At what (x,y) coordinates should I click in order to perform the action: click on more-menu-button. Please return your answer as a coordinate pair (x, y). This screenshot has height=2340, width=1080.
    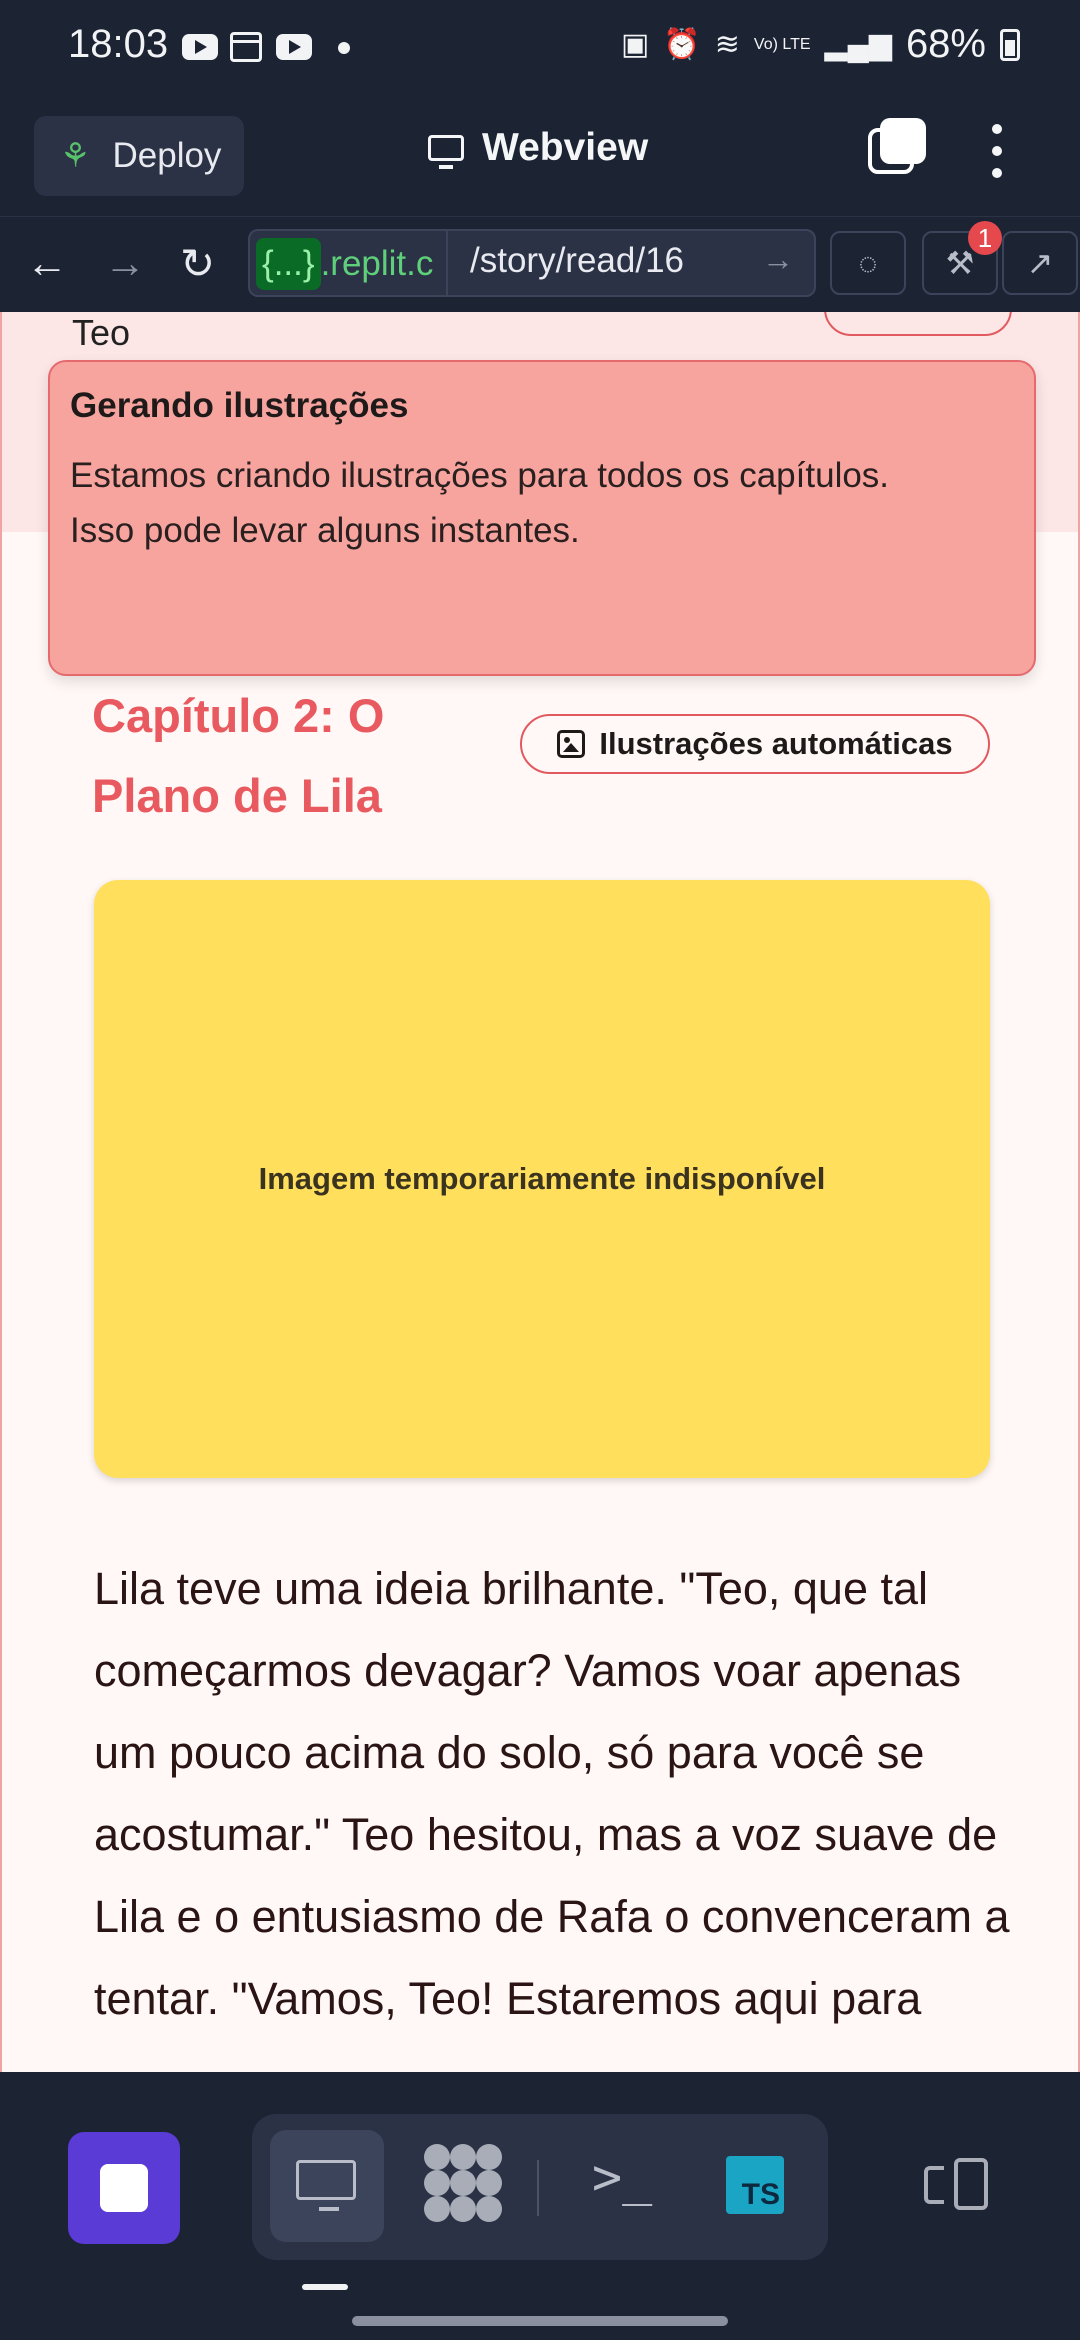
    Looking at the image, I should click on (997, 153).